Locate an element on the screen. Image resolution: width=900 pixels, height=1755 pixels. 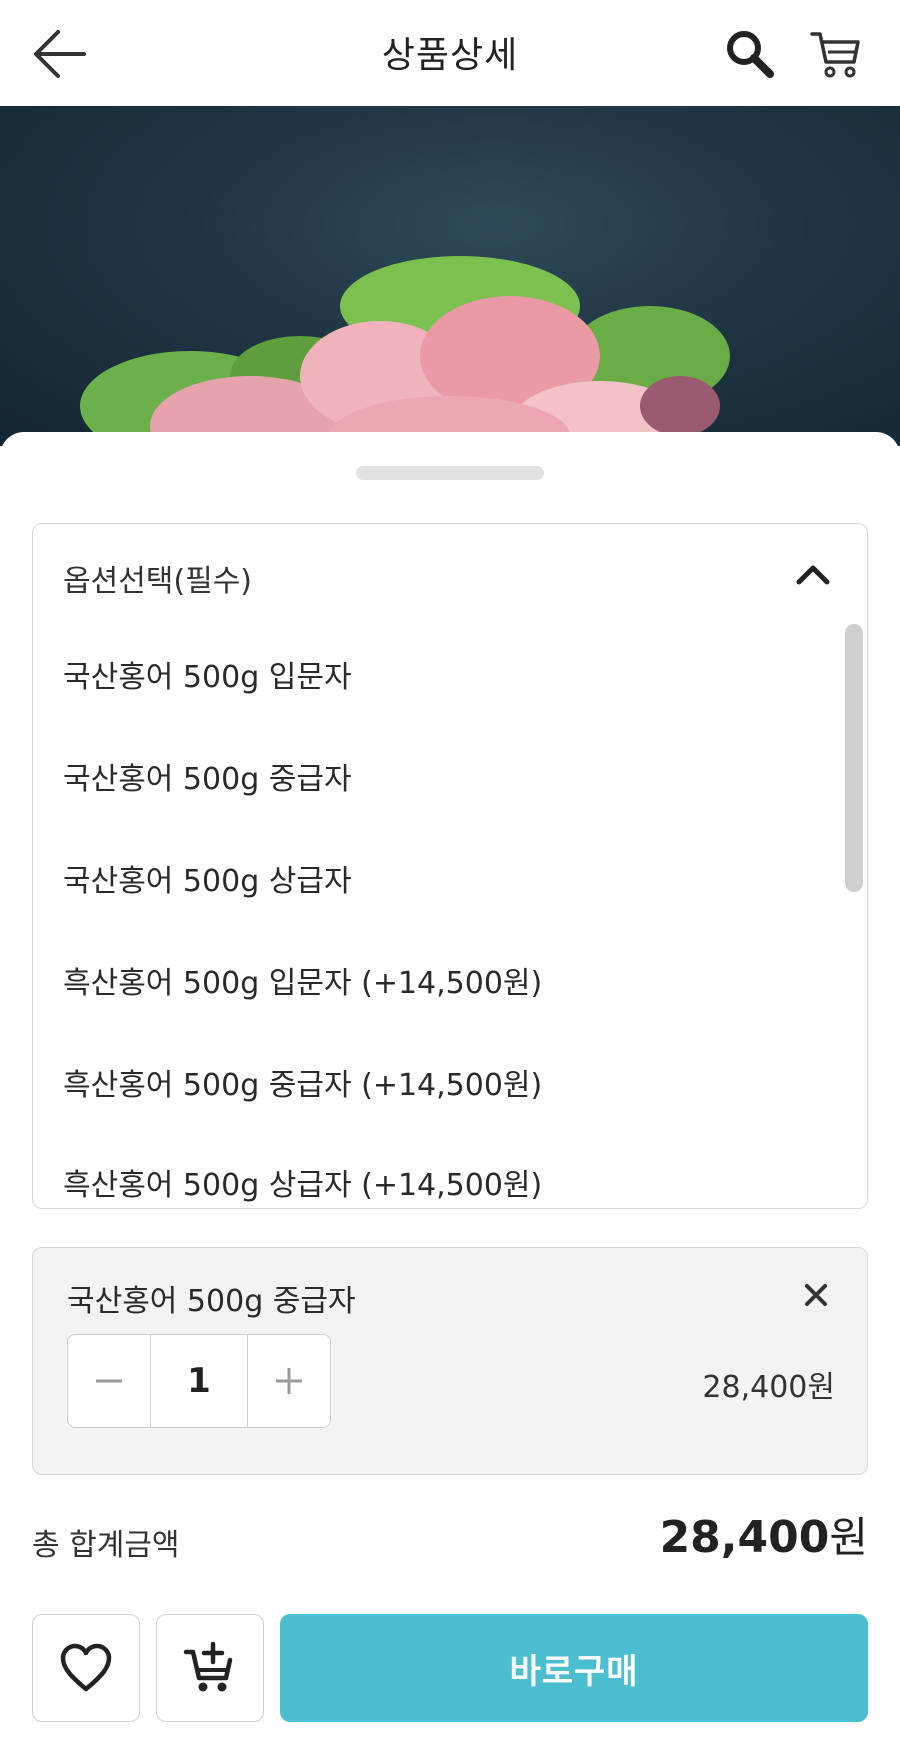
cart-icon is located at coordinates (835, 55).